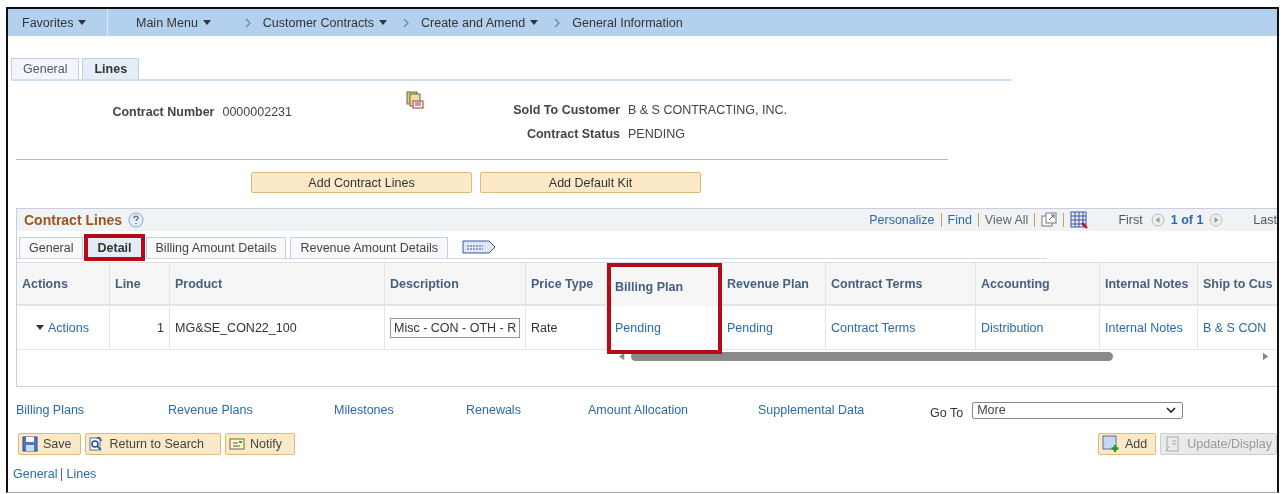 This screenshot has height=494, width=1285. I want to click on field-label: Sold To Customer, so click(566, 110).